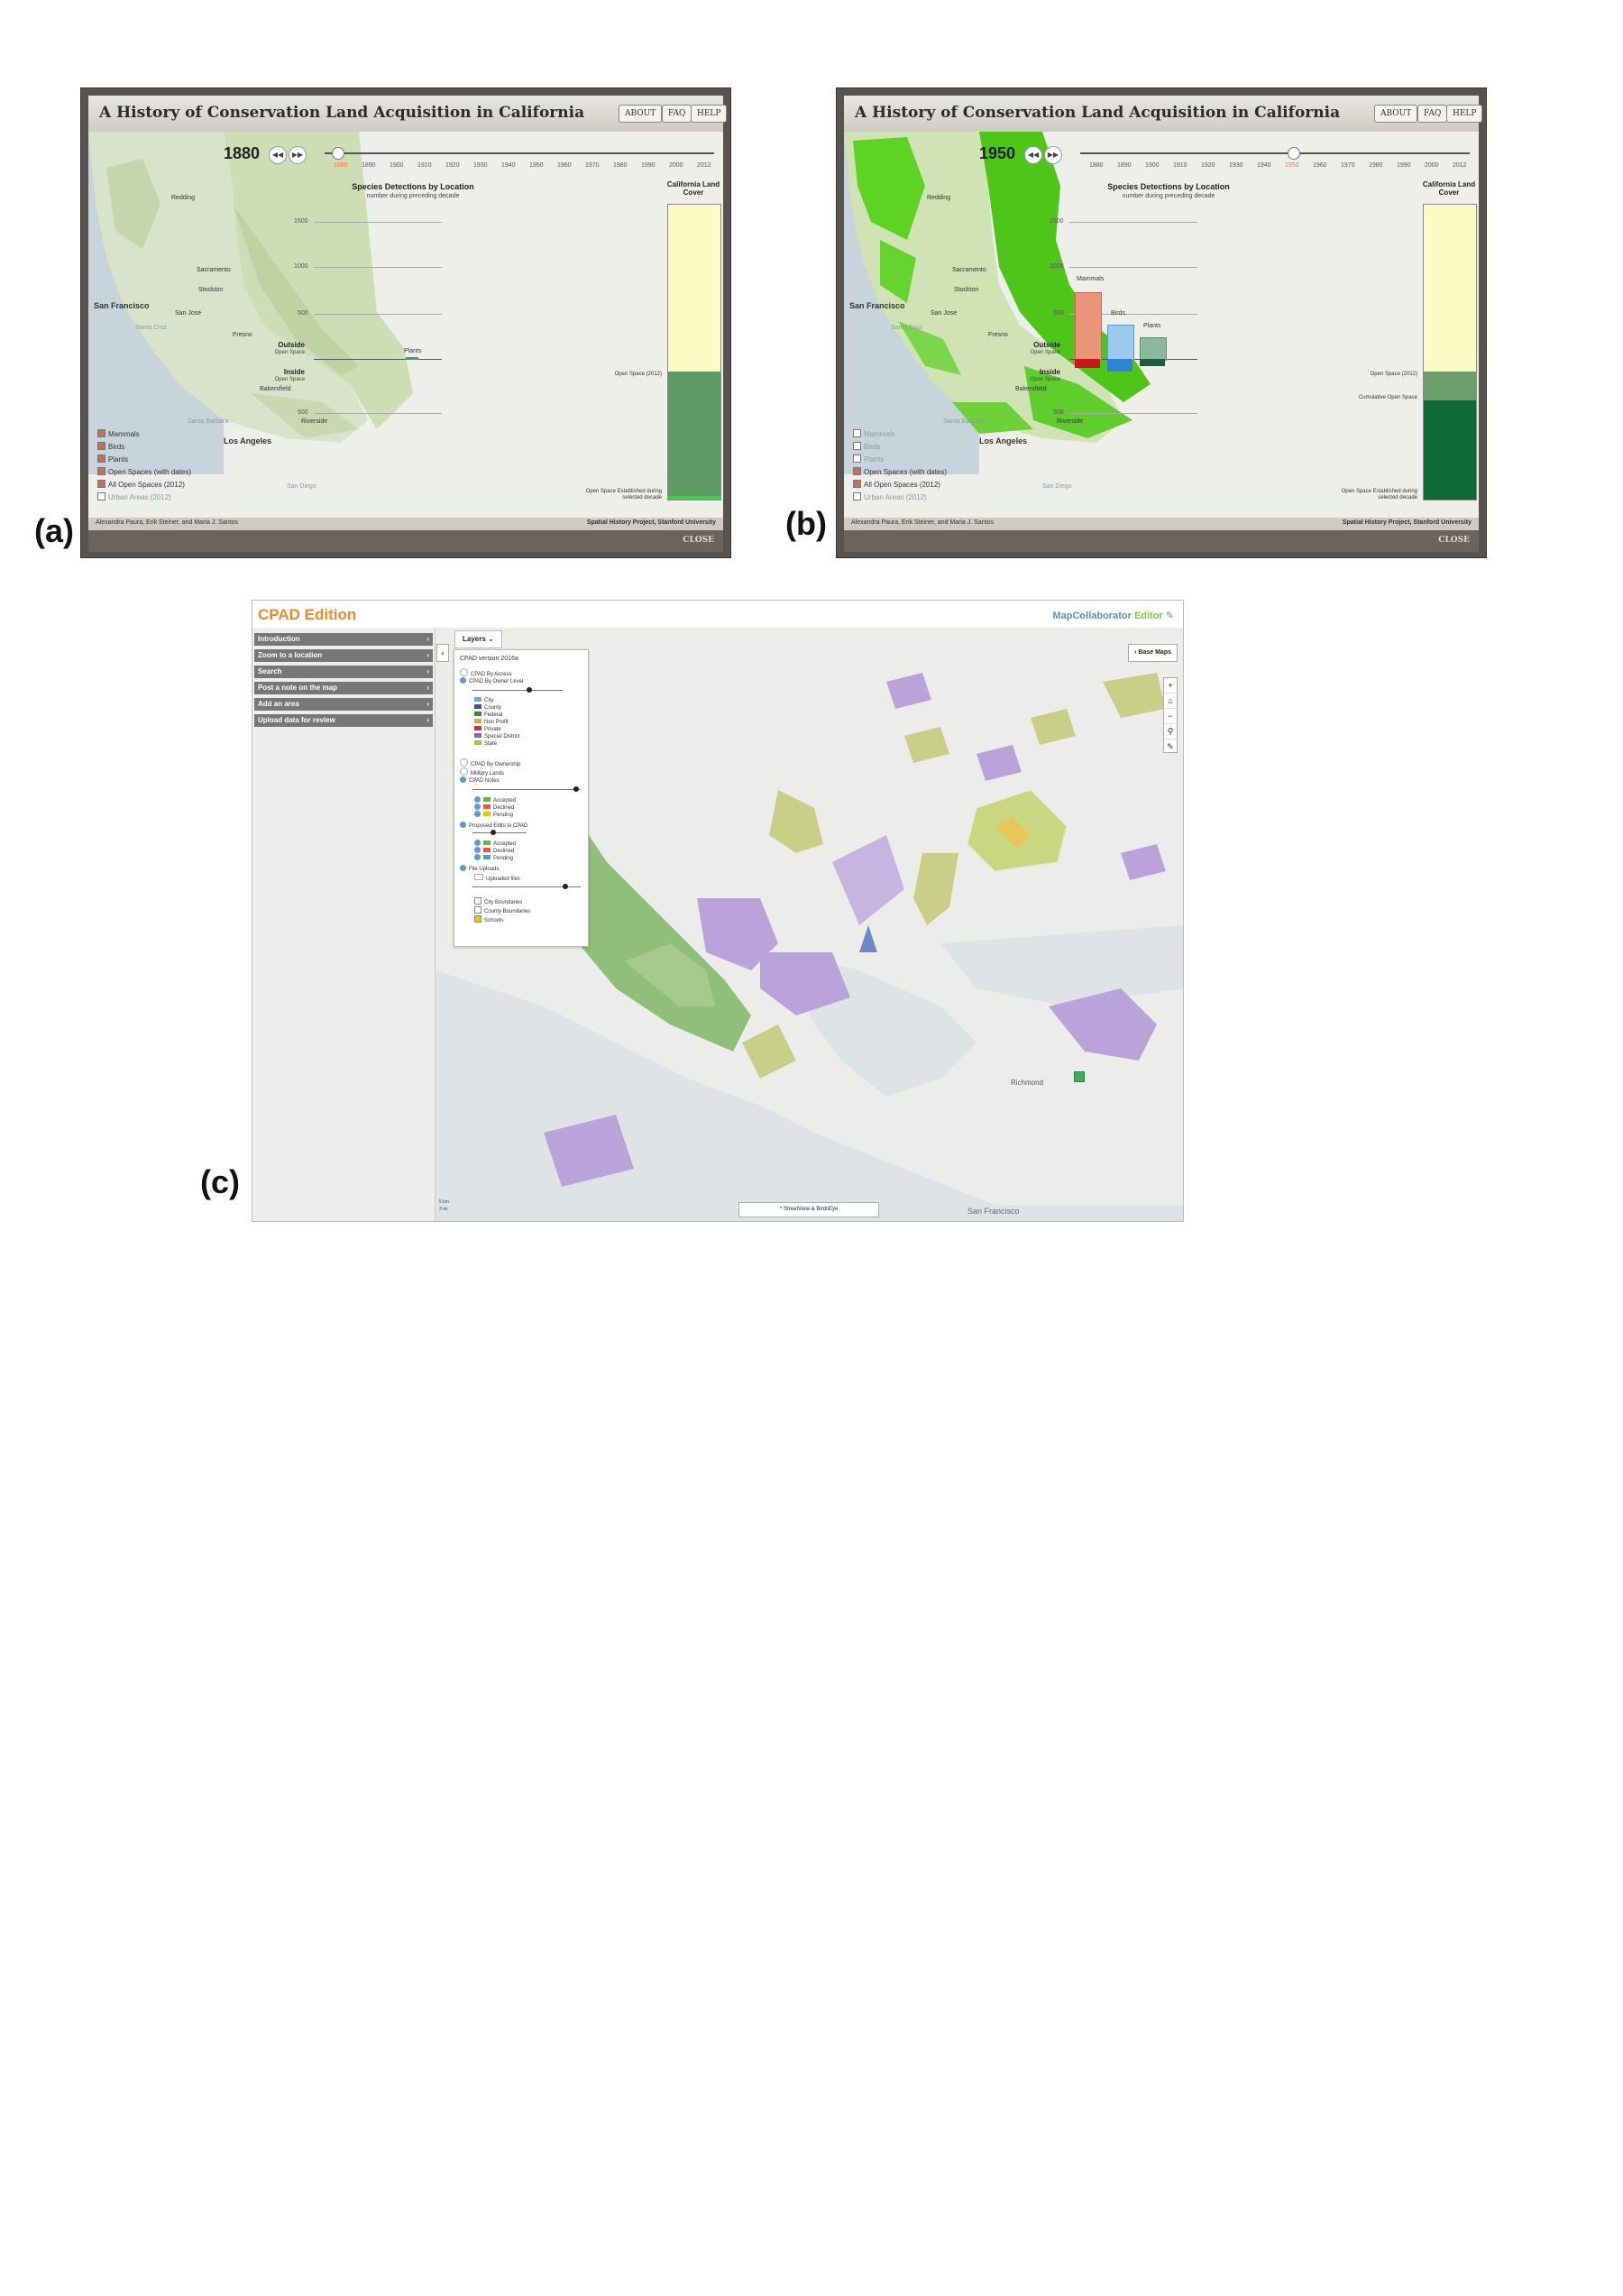 This screenshot has height=2296, width=1623. I want to click on proposed-accepted: Accepted, so click(495, 843).